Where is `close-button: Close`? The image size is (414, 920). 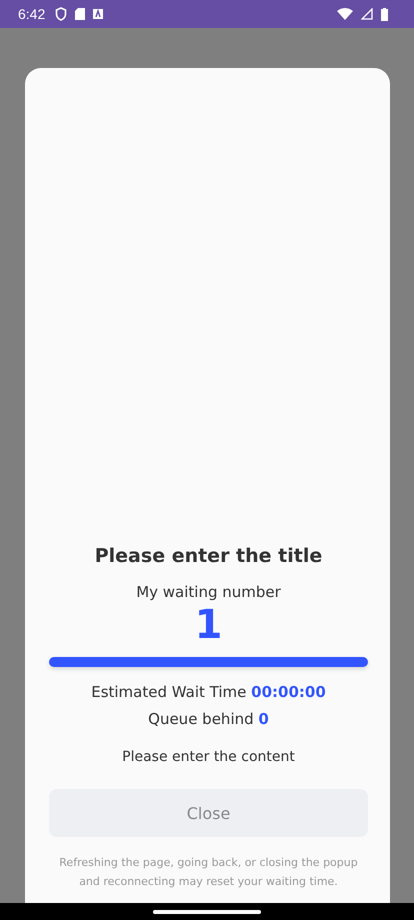 close-button: Close is located at coordinates (208, 813).